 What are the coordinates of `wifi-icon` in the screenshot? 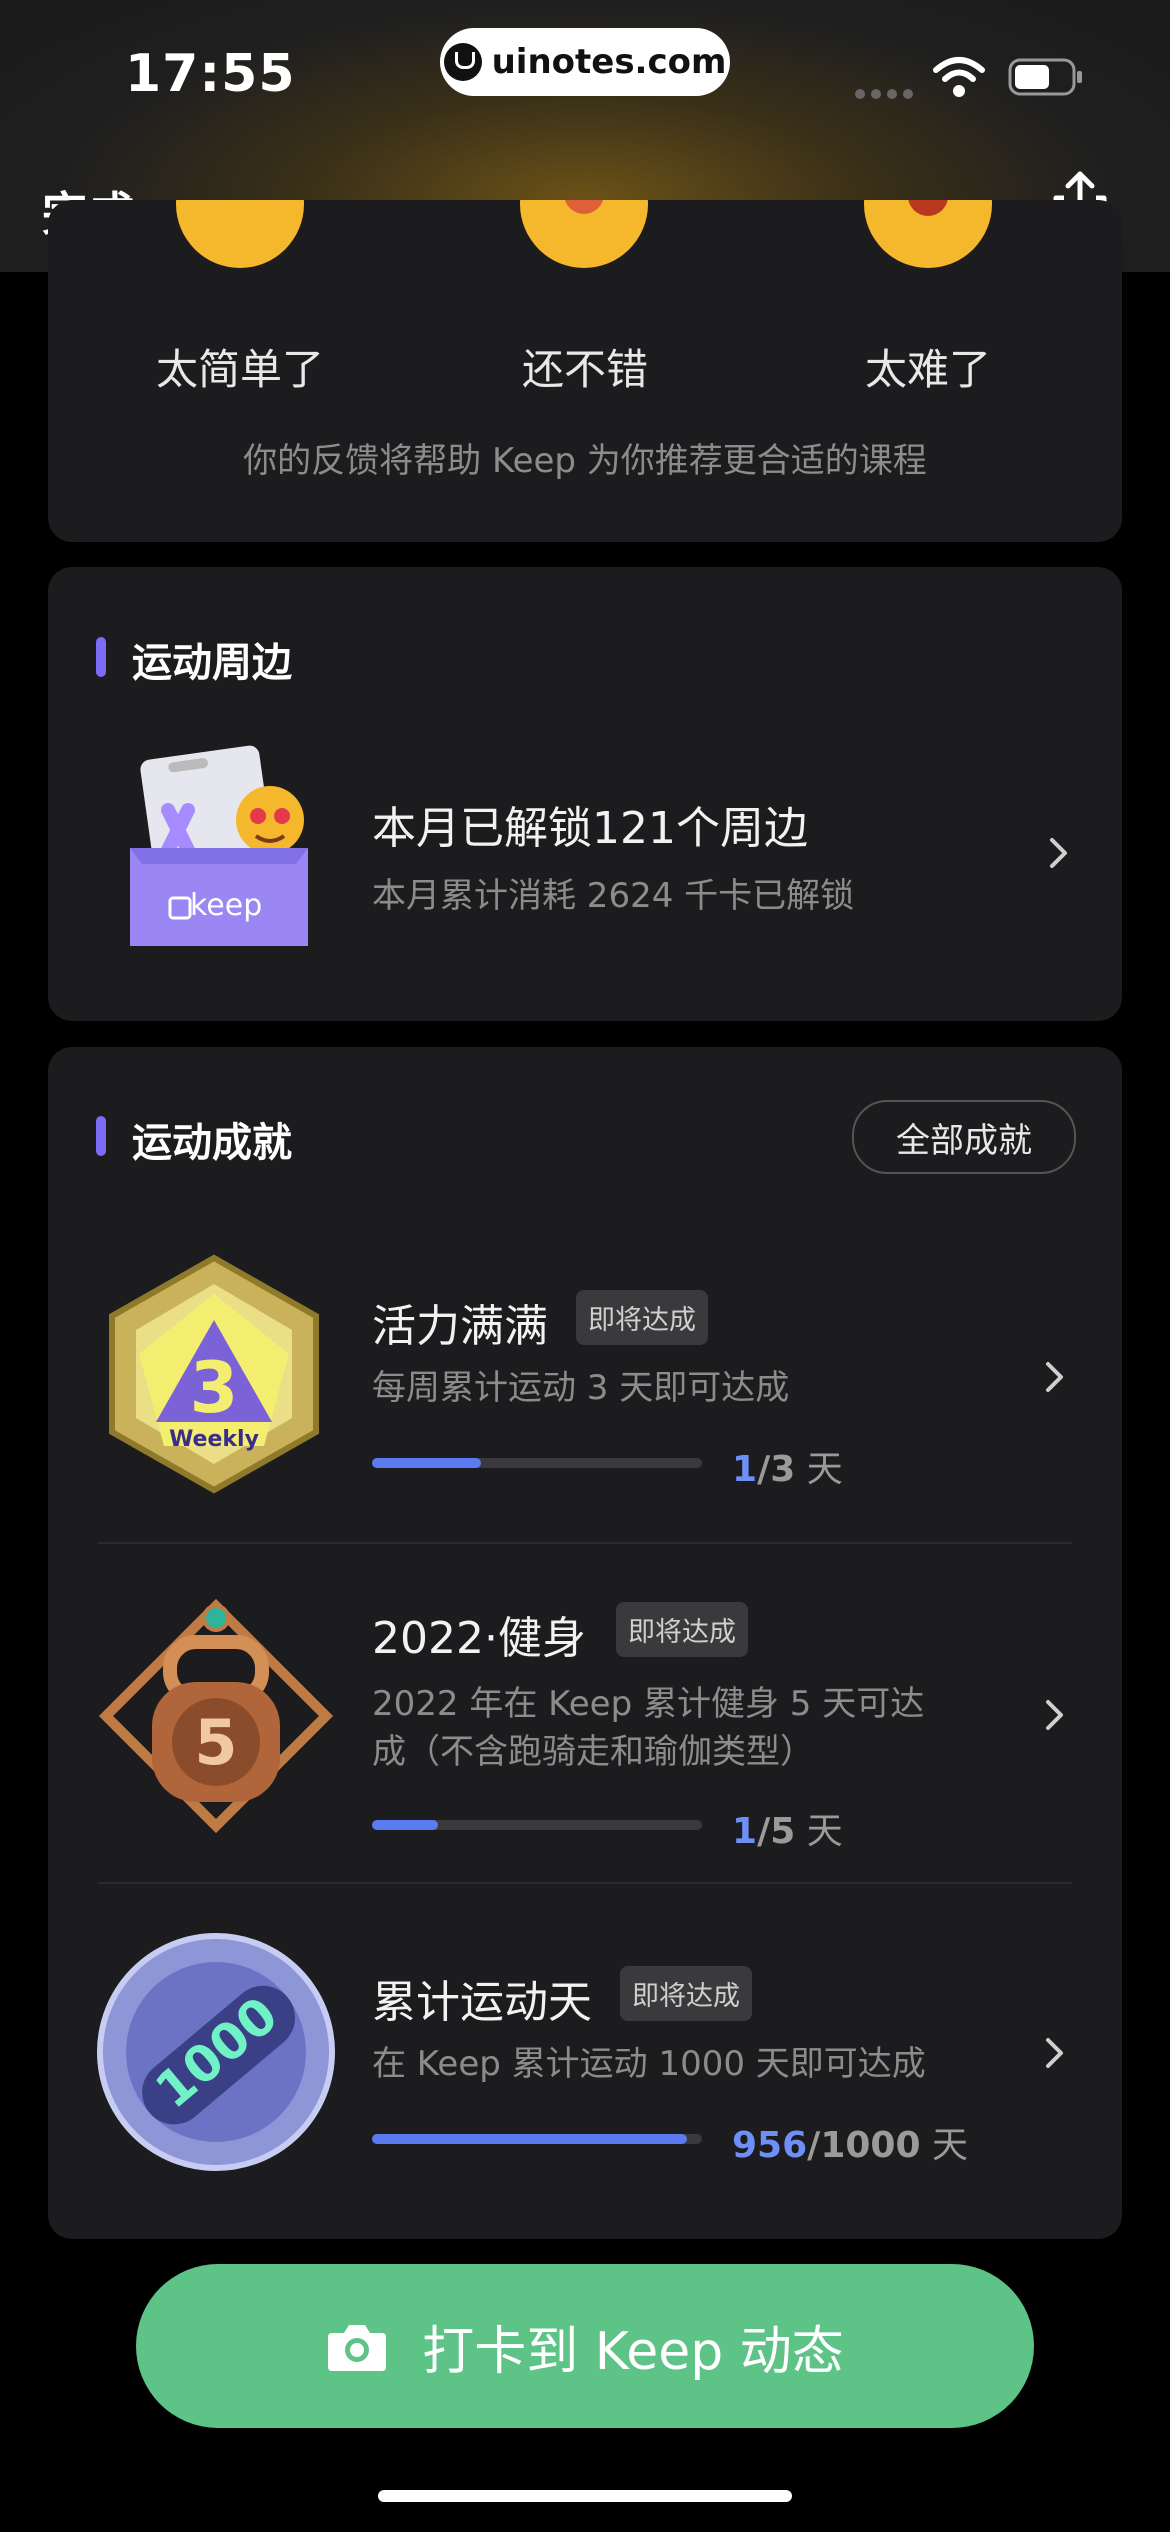 It's located at (959, 77).